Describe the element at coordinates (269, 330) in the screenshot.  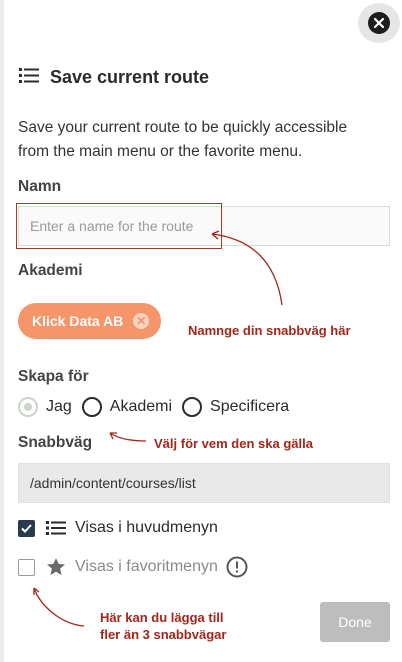
I see `annotation-name-hint: Namnge din snabbväg här` at that location.